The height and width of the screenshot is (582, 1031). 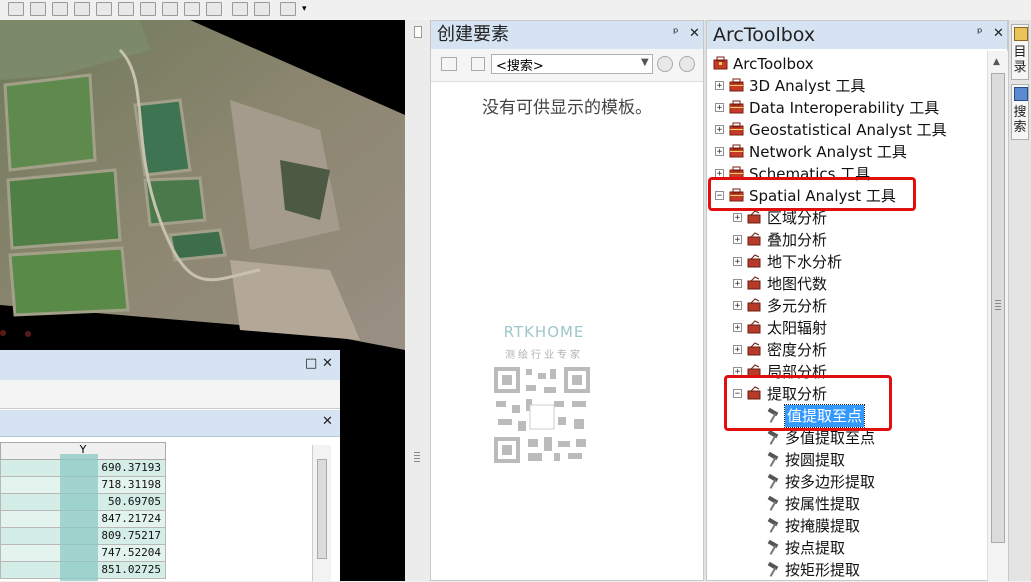 I want to click on scroll-up-icon: ▲, so click(x=996, y=62).